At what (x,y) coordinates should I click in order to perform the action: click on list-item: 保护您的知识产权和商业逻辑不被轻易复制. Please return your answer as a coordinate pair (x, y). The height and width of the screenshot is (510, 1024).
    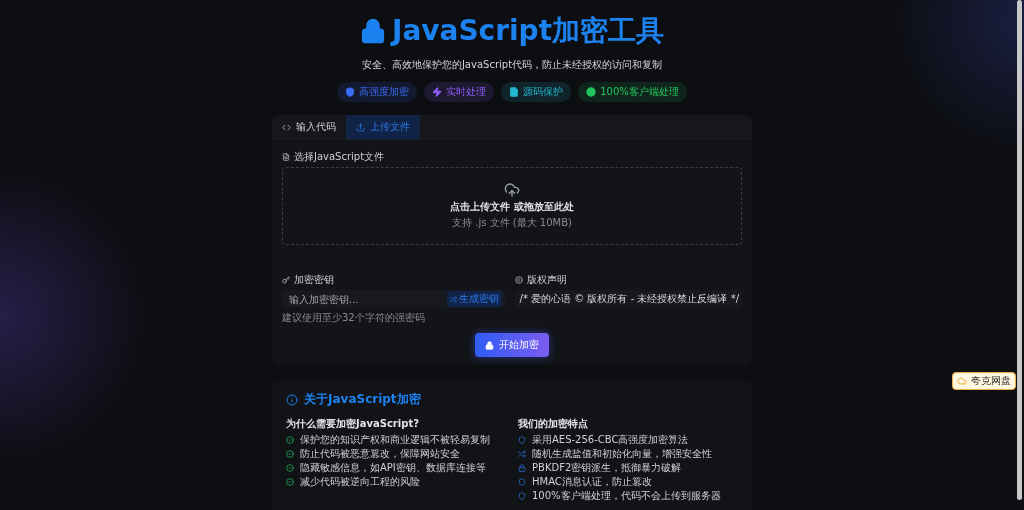
    Looking at the image, I should click on (396, 440).